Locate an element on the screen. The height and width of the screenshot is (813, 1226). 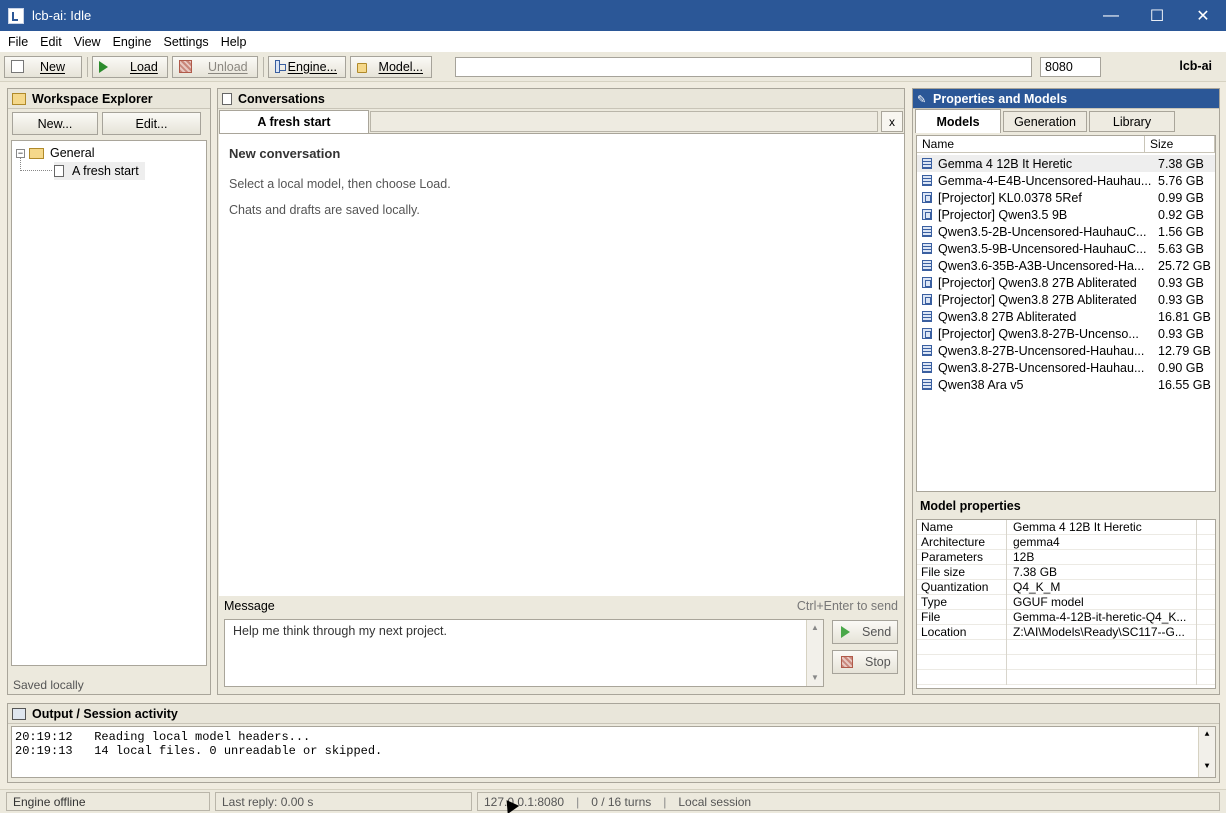
app-icon is located at coordinates (16, 15).